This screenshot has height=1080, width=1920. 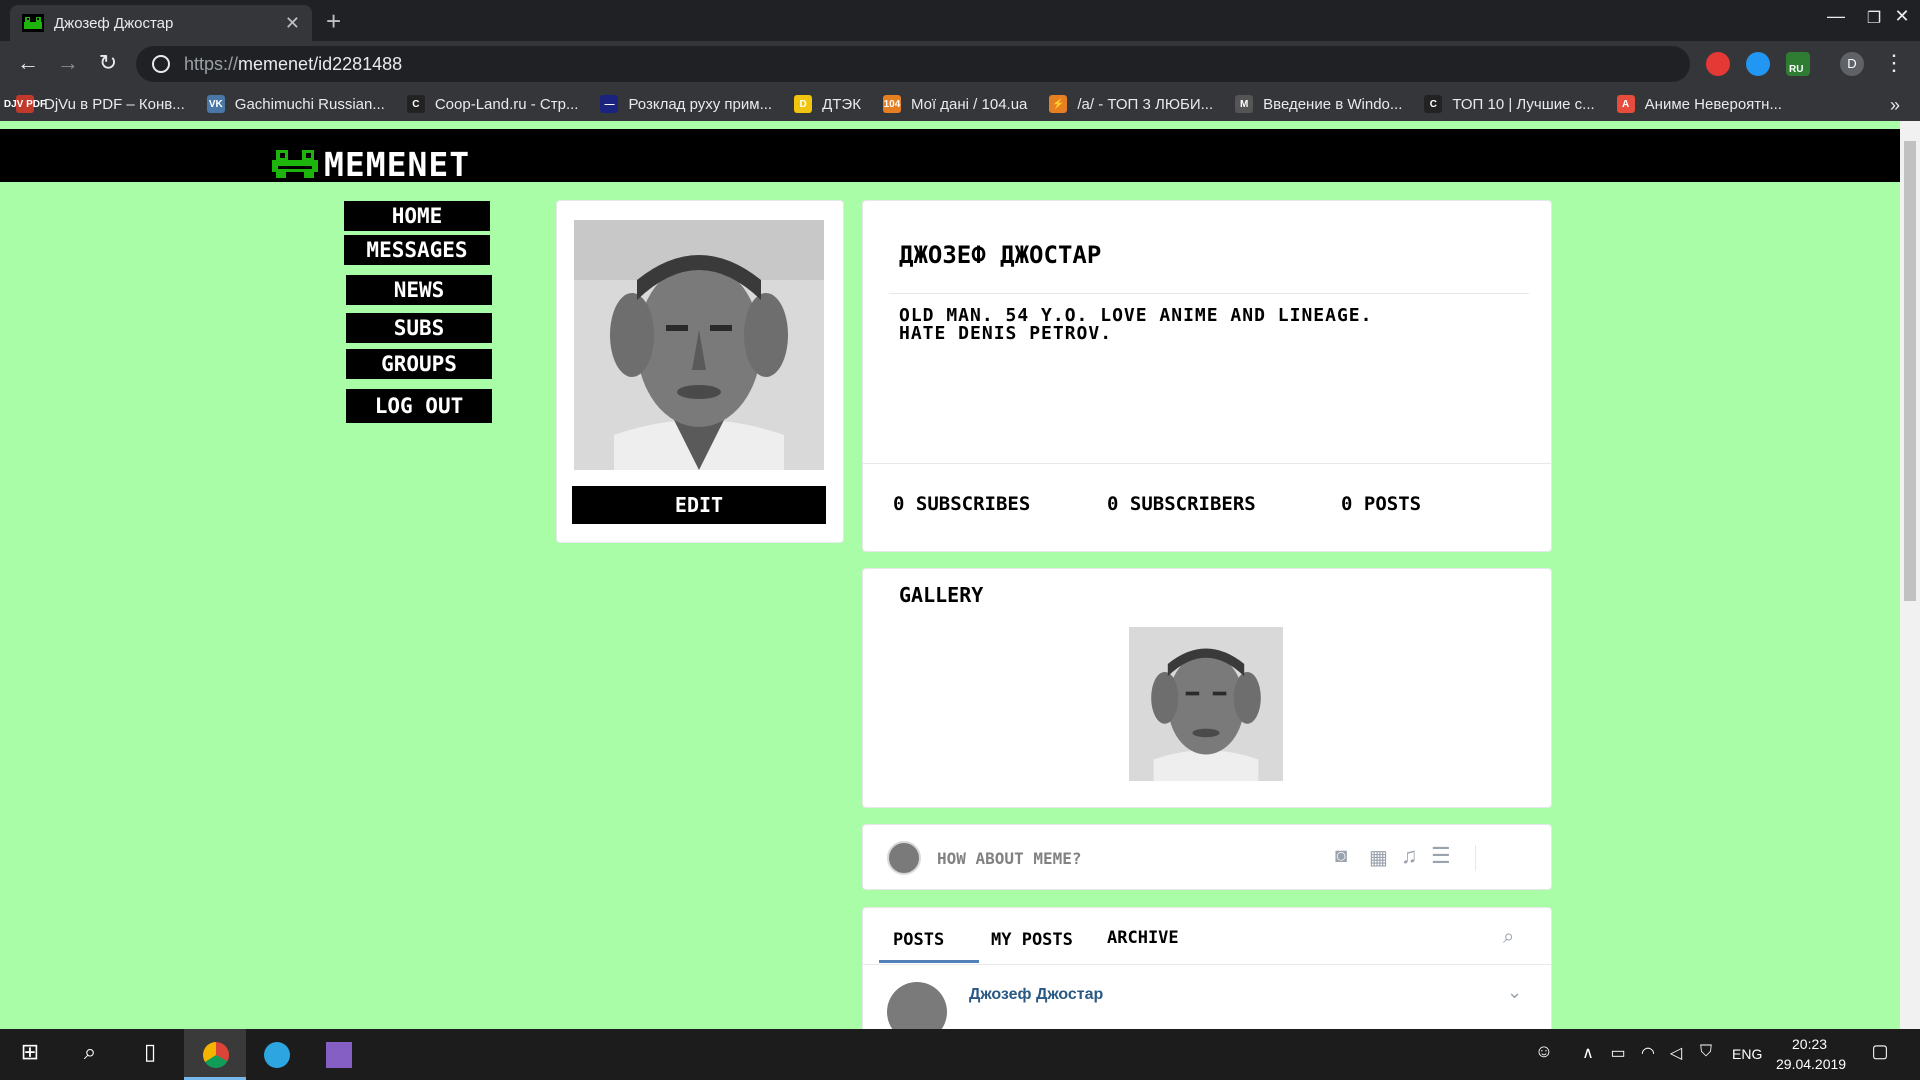 I want to click on chevron-down-icon: ⌄, so click(x=1514, y=992).